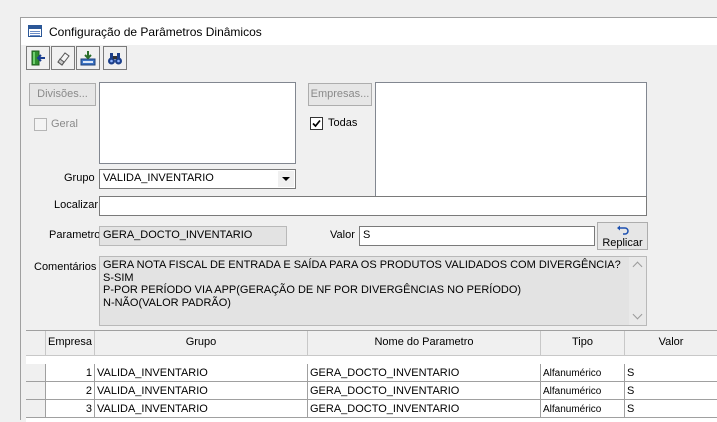  What do you see at coordinates (70, 391) in the screenshot?
I see `cell-empresa: 2` at bounding box center [70, 391].